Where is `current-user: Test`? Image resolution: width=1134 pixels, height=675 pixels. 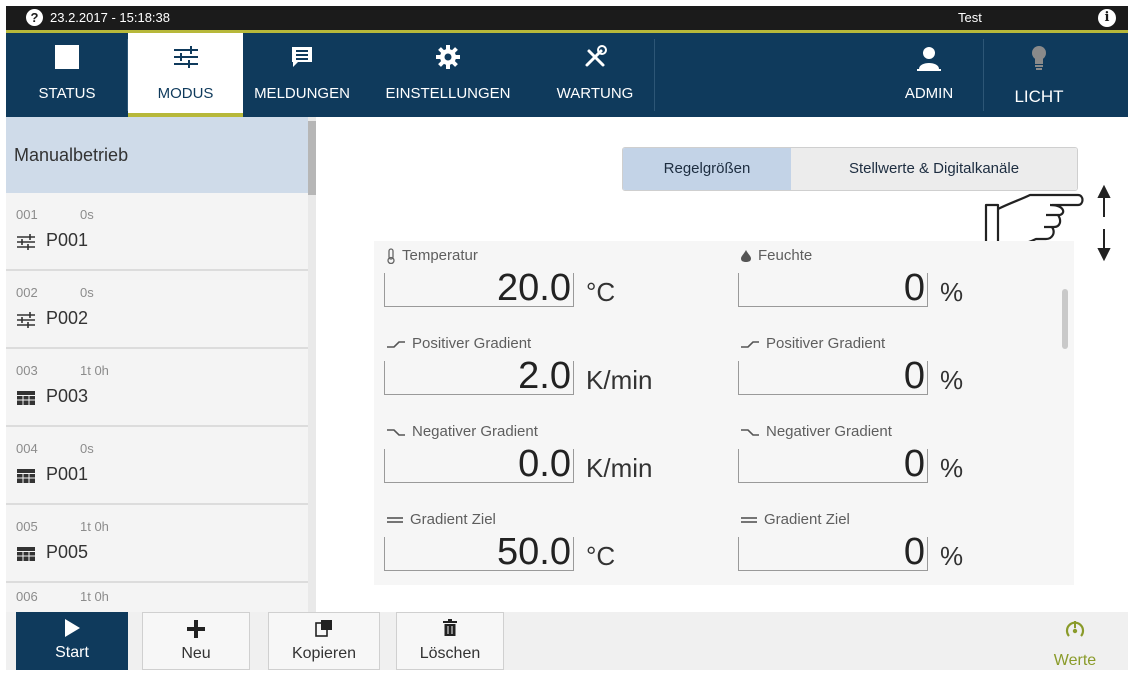 current-user: Test is located at coordinates (970, 17).